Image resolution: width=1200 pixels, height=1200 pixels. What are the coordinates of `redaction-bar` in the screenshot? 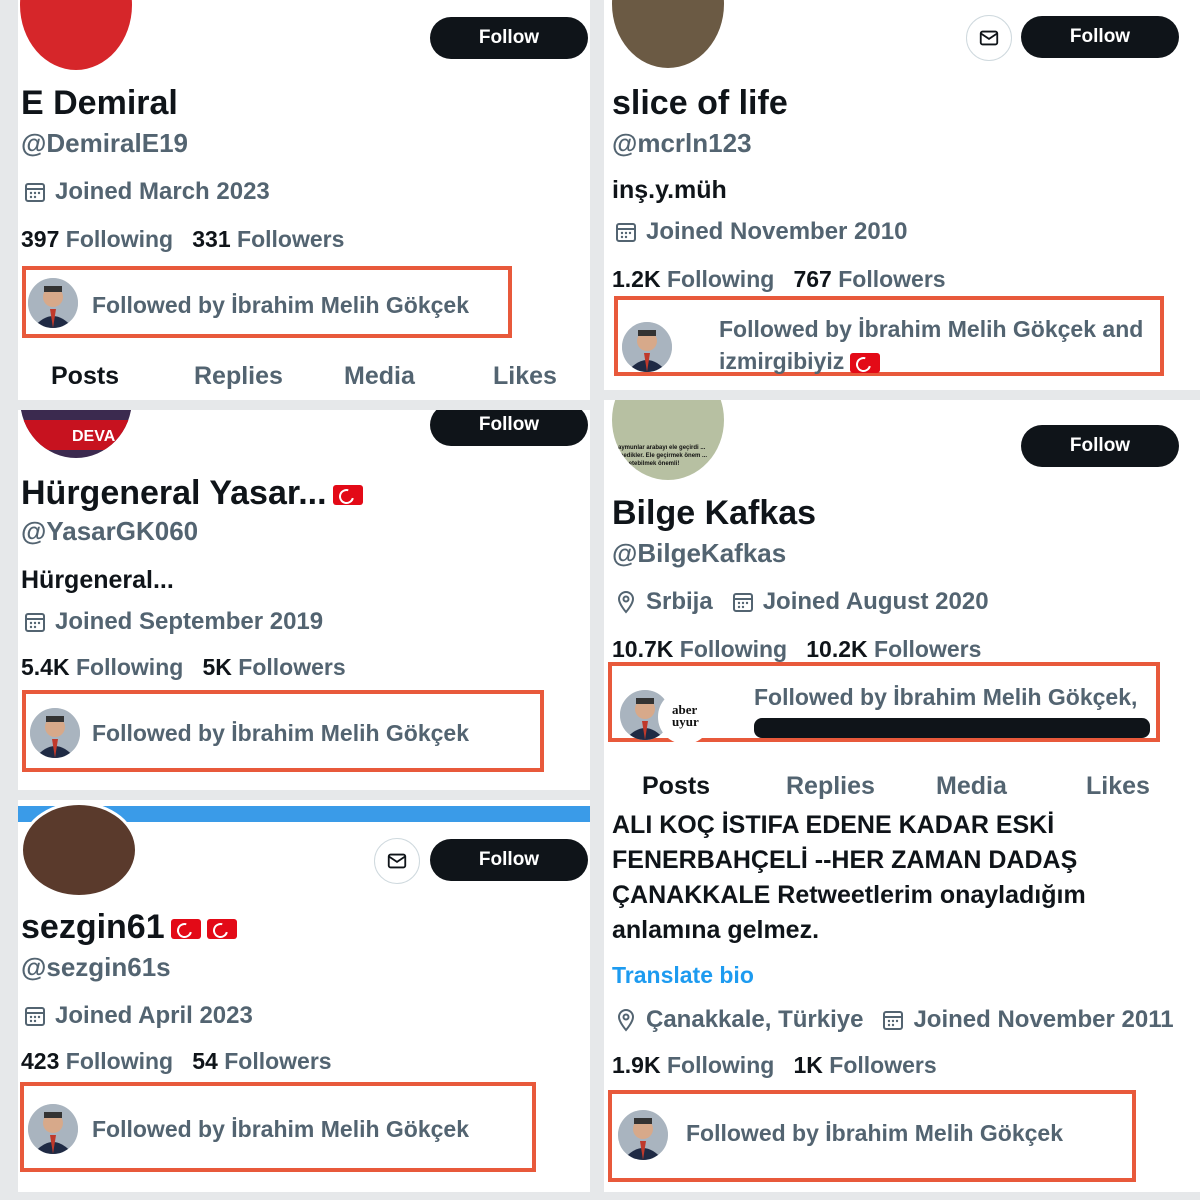 It's located at (952, 728).